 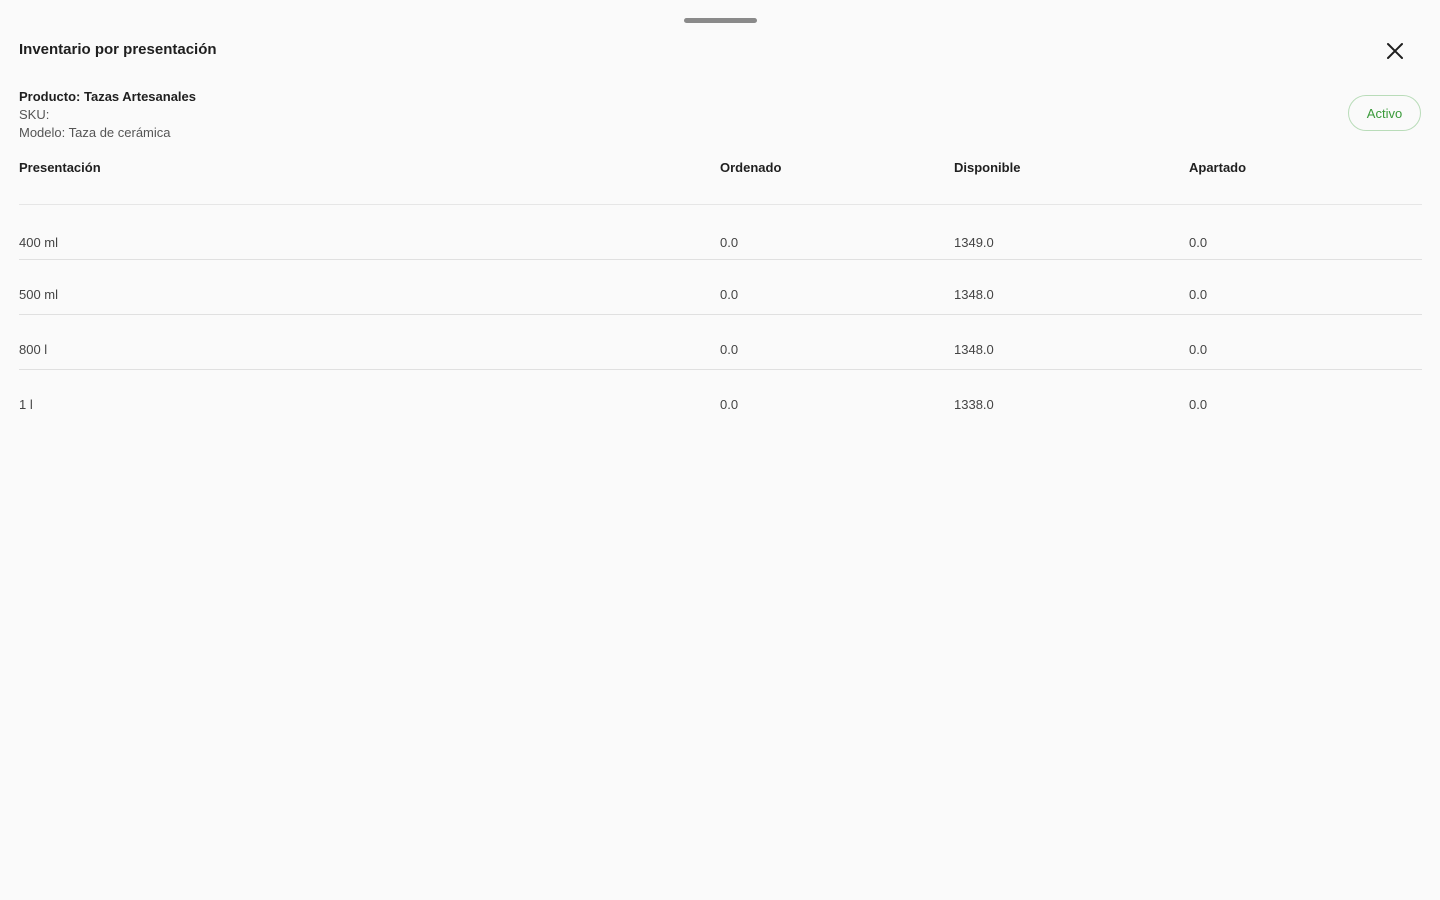 What do you see at coordinates (987, 167) in the screenshot?
I see `header-disponible: Disponible` at bounding box center [987, 167].